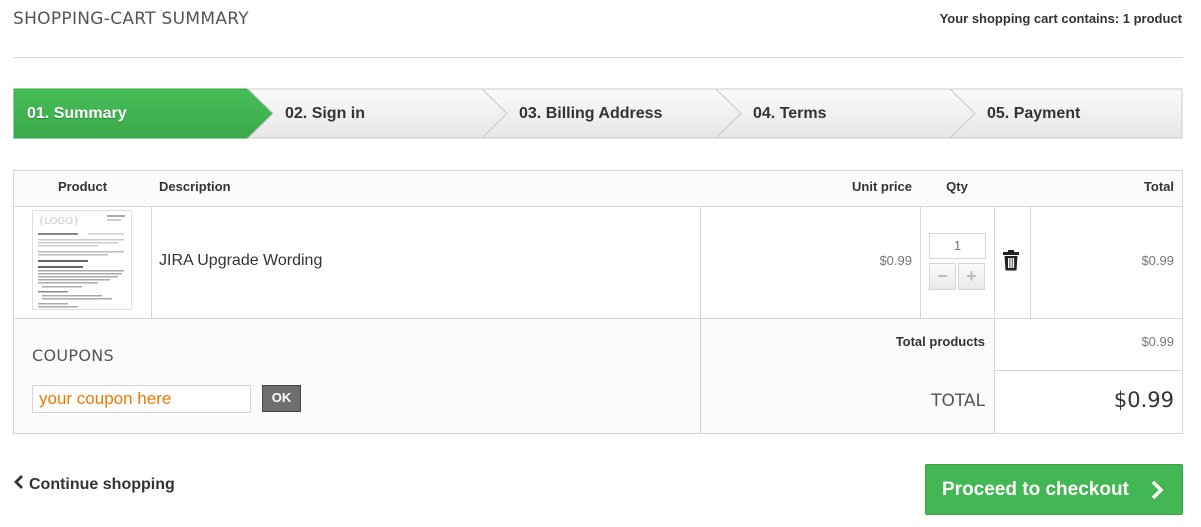 The width and height of the screenshot is (1201, 527). I want to click on thumbnail-logo-text: {LOGO}, so click(58, 221).